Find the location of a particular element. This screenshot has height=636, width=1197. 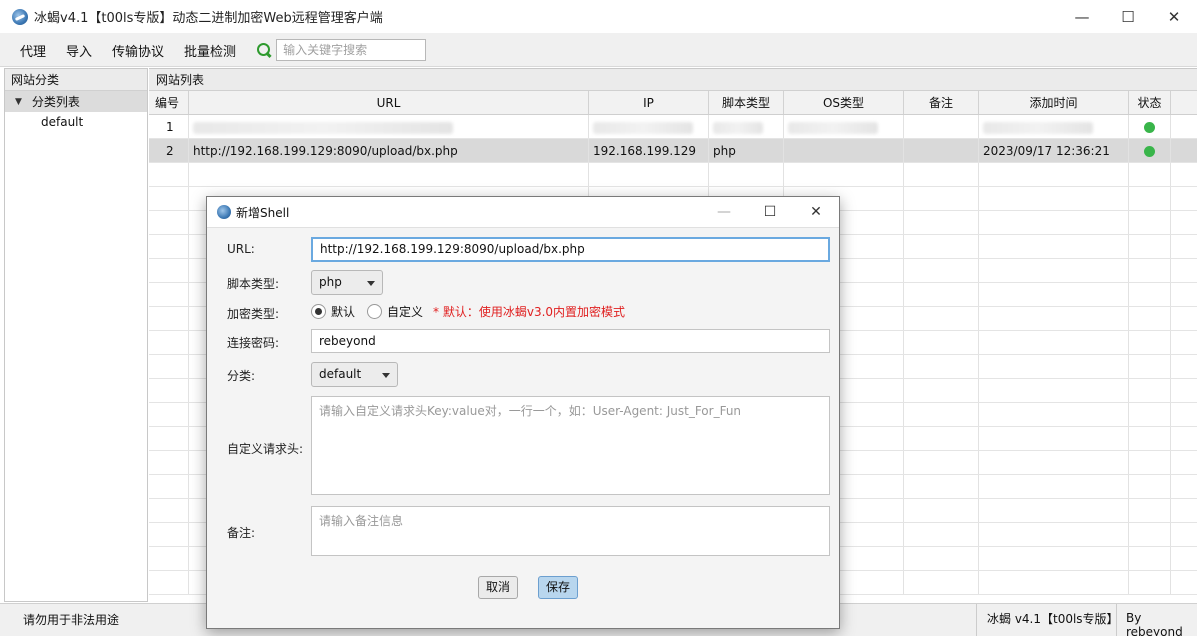

tree-item-default: default is located at coordinates (76, 122).